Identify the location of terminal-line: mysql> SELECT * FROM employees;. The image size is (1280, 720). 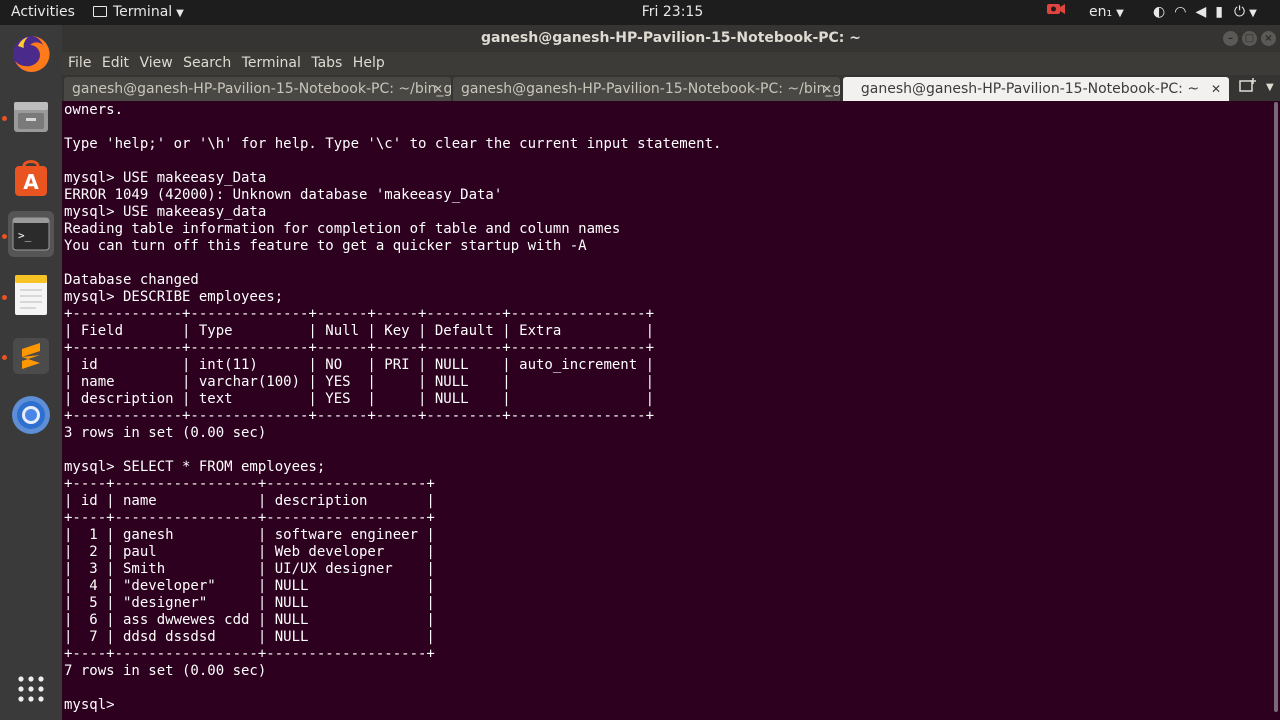
(195, 467).